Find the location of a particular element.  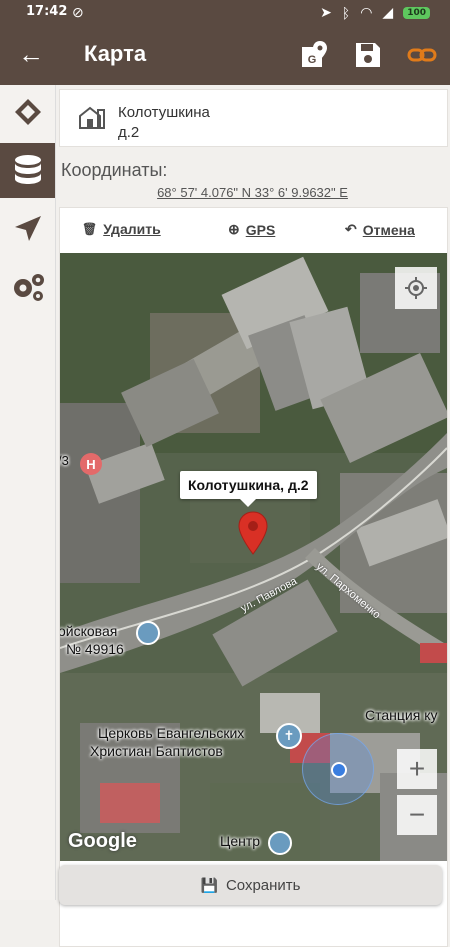

poi-church-line1: Церковь Евангельских is located at coordinates (171, 733).